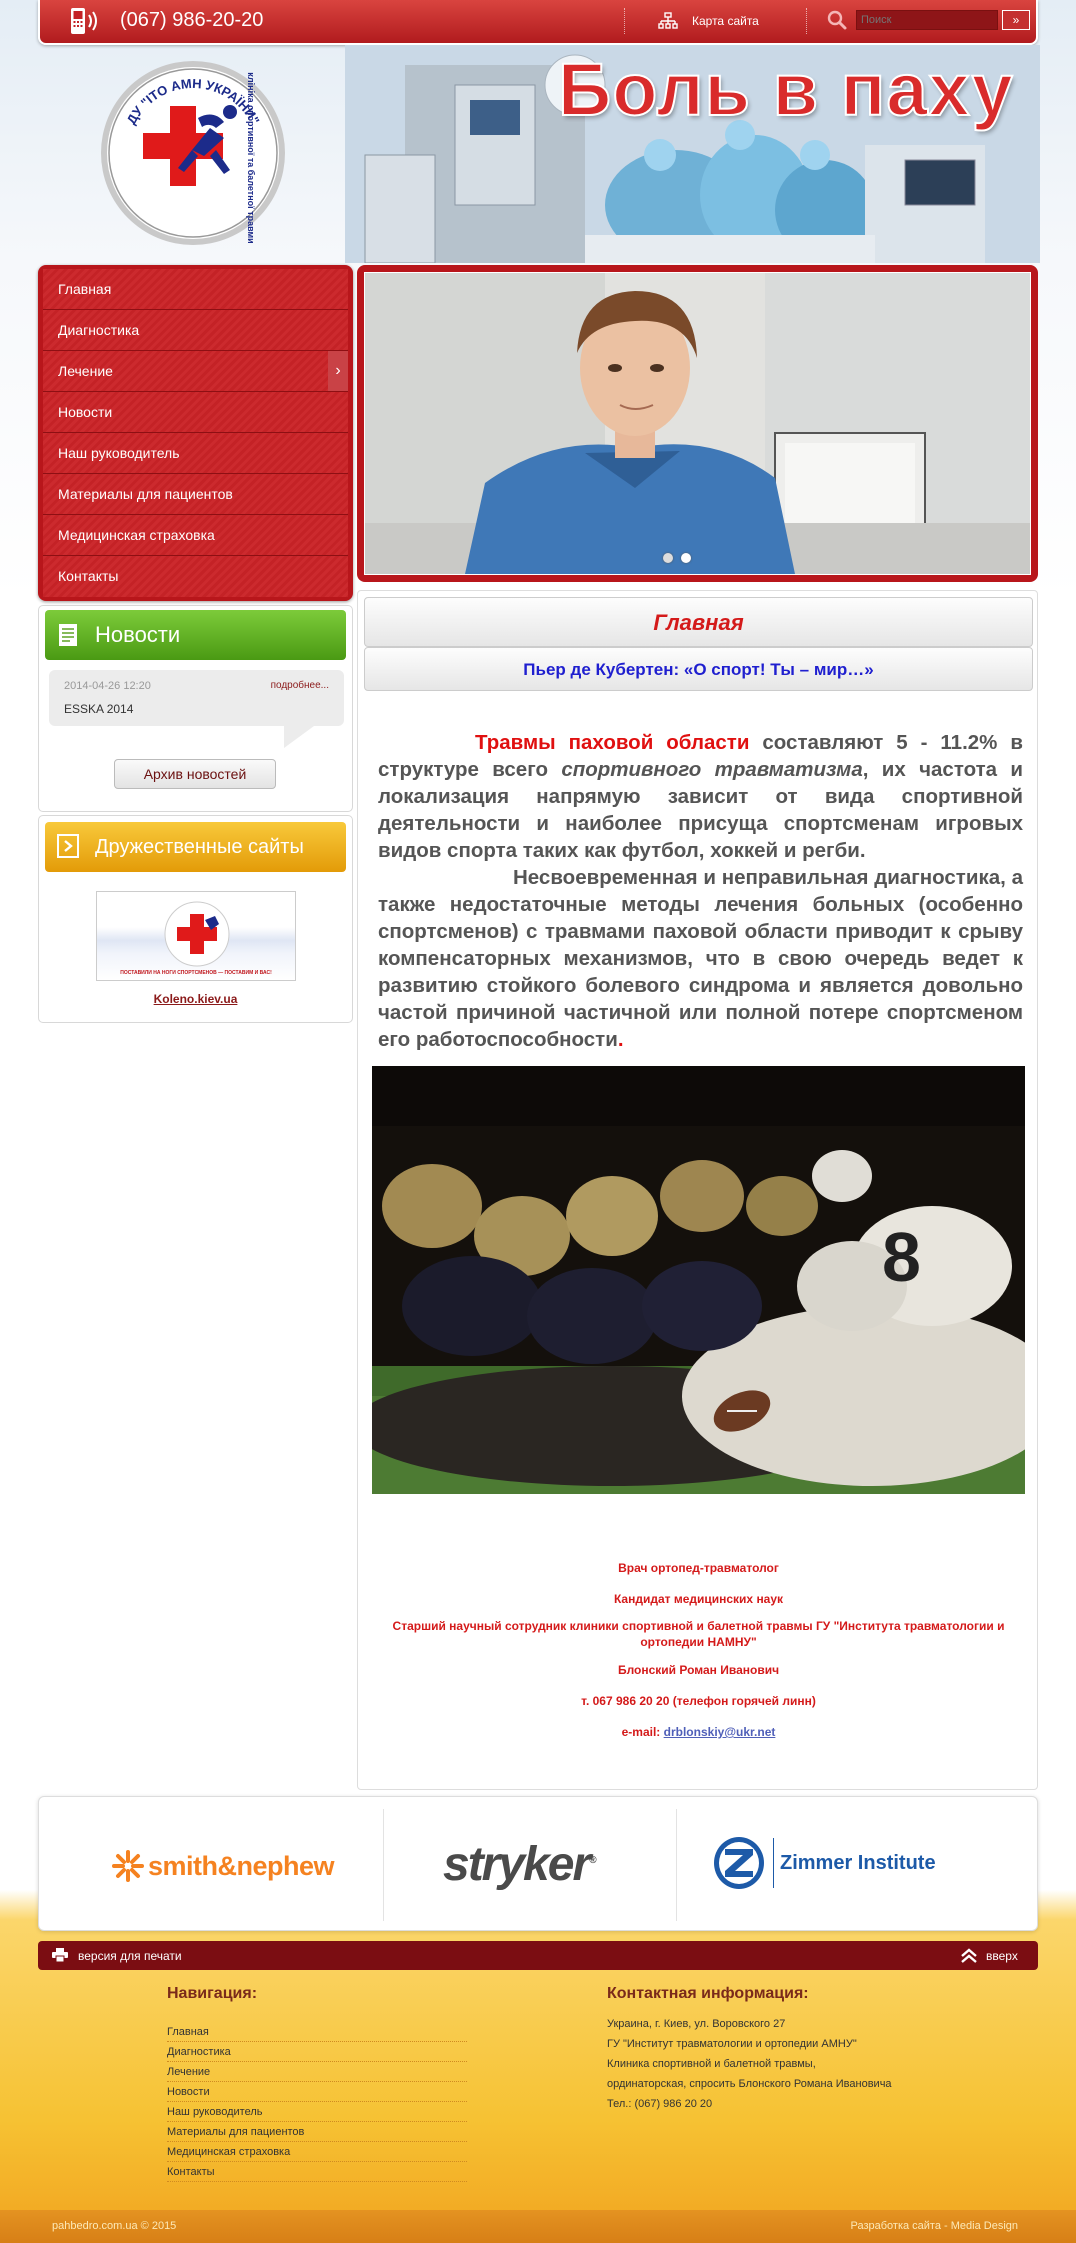  I want to click on developer-credit: Разработка сайта - Media Design, so click(934, 2226).